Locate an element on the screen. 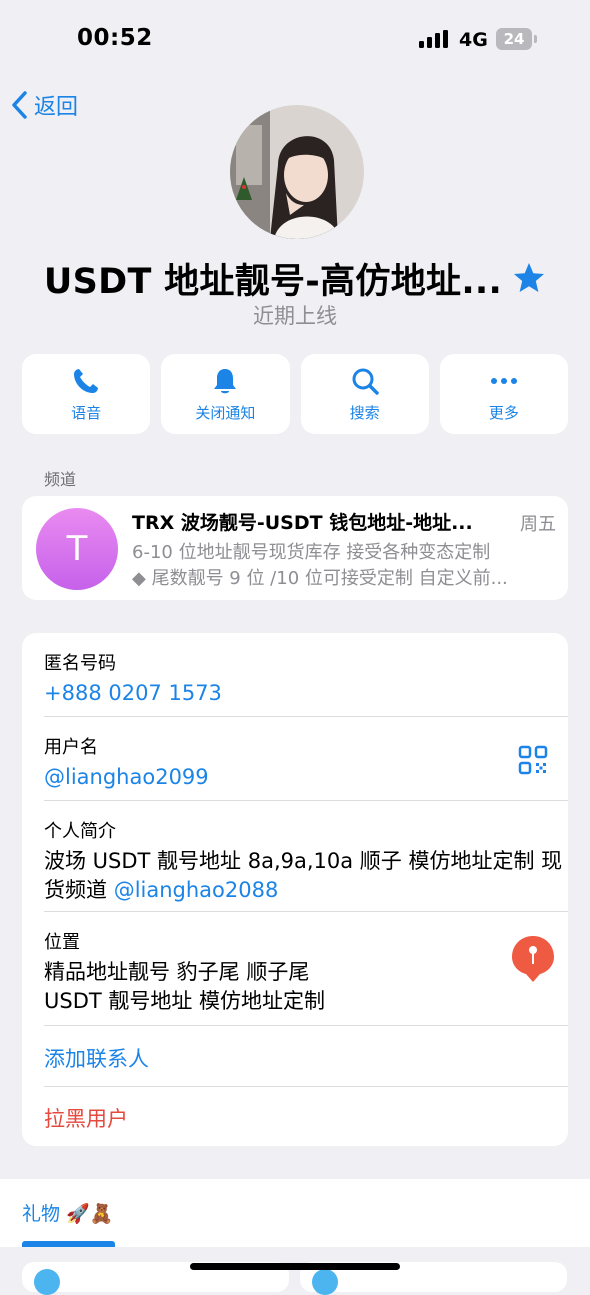  chevron-left-icon is located at coordinates (19, 105).